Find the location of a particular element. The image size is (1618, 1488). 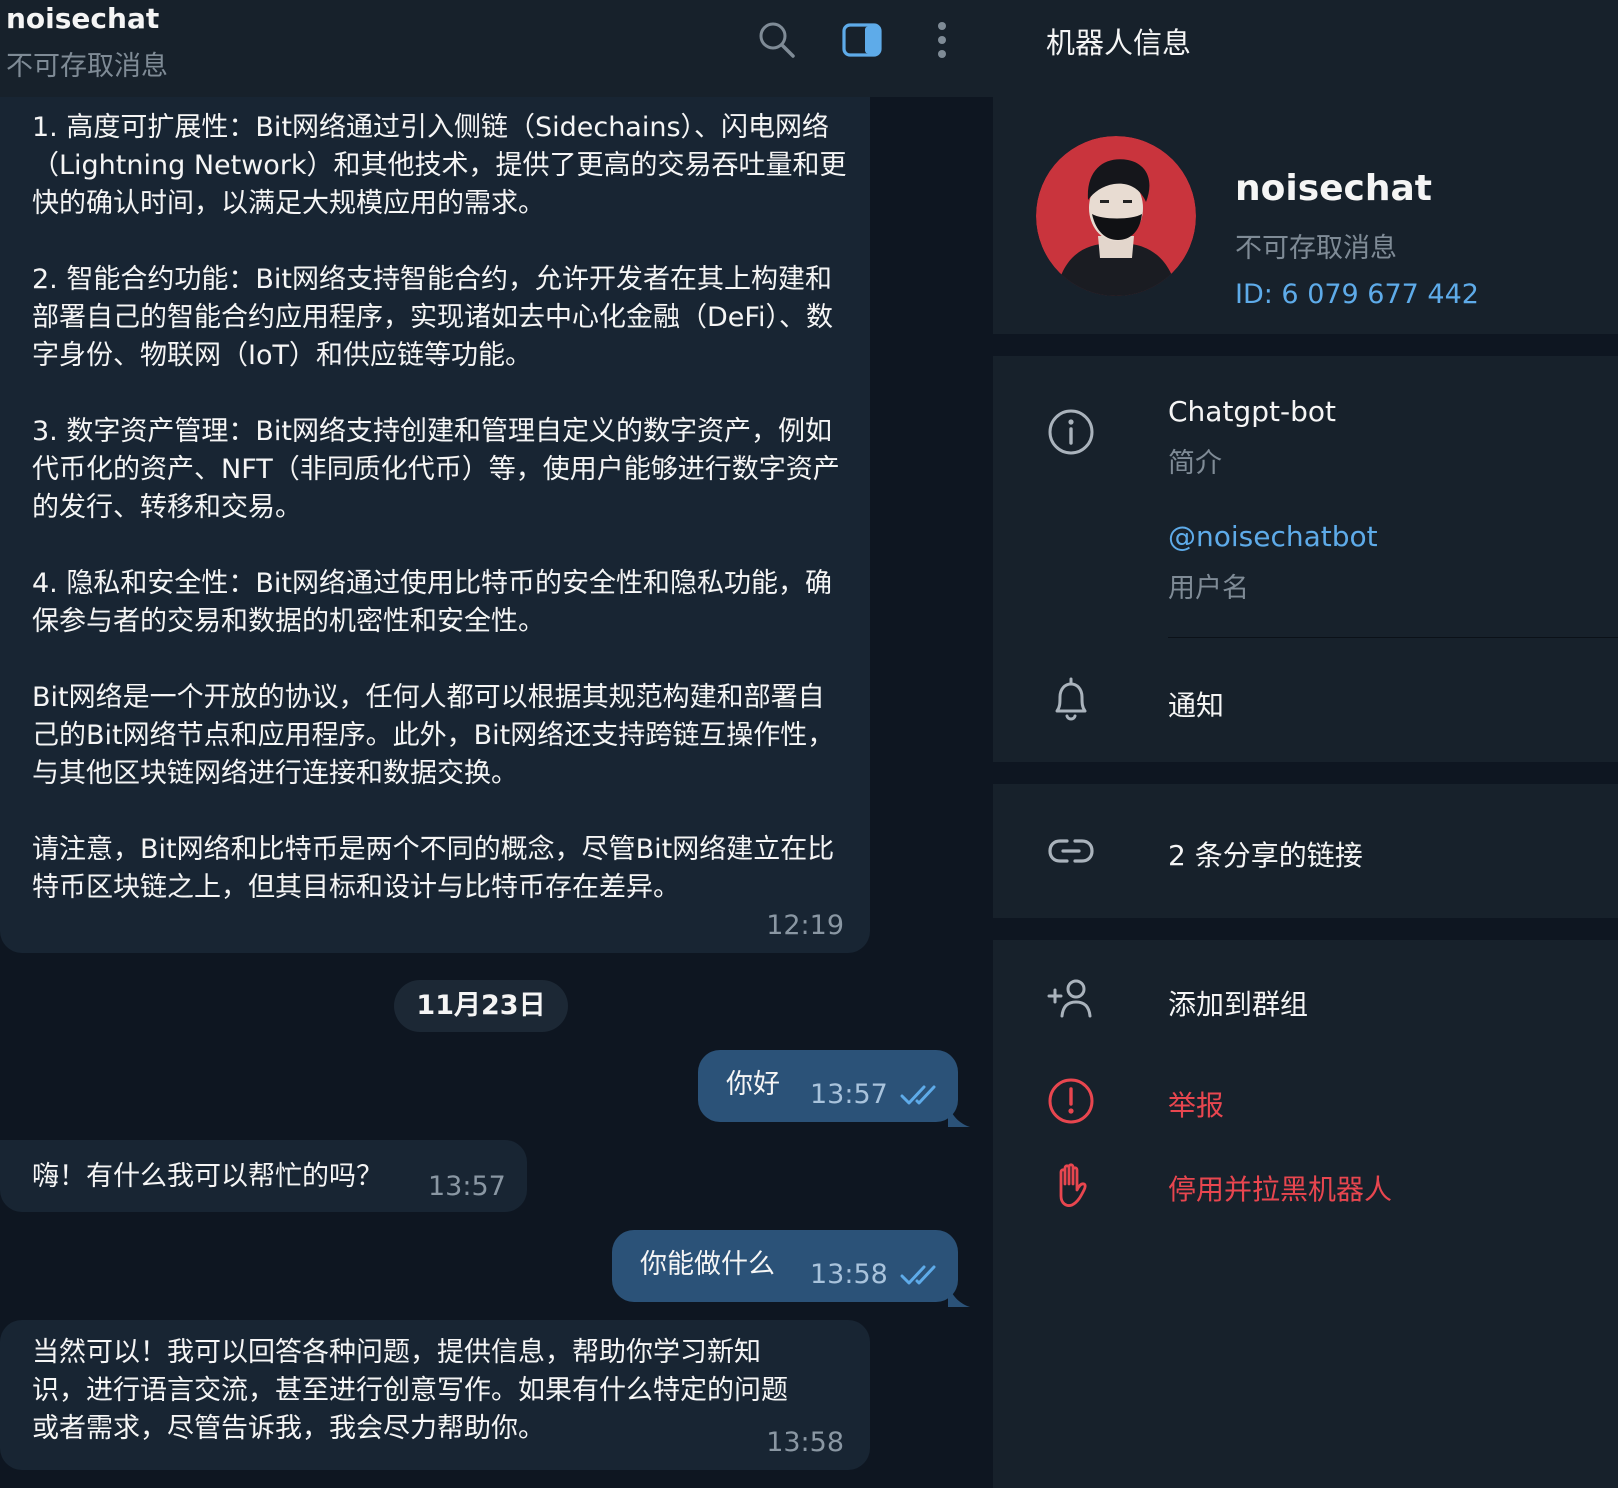

more-vertical-icon is located at coordinates (942, 40).